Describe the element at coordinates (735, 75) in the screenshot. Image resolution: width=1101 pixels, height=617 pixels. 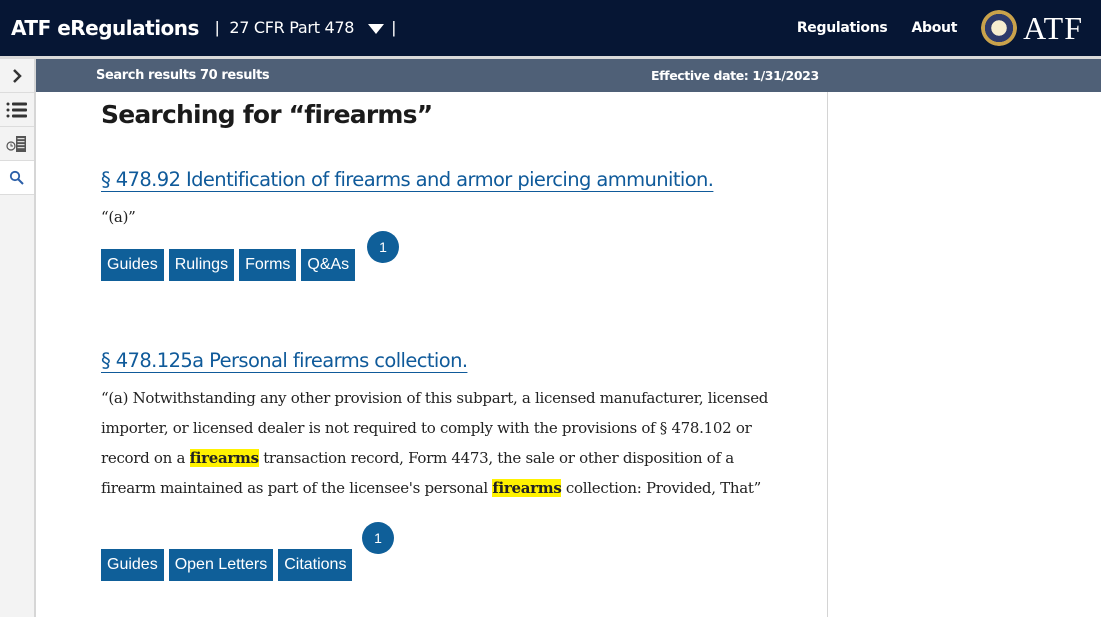
I see `effective-date: Effective date: 1/31/2023` at that location.